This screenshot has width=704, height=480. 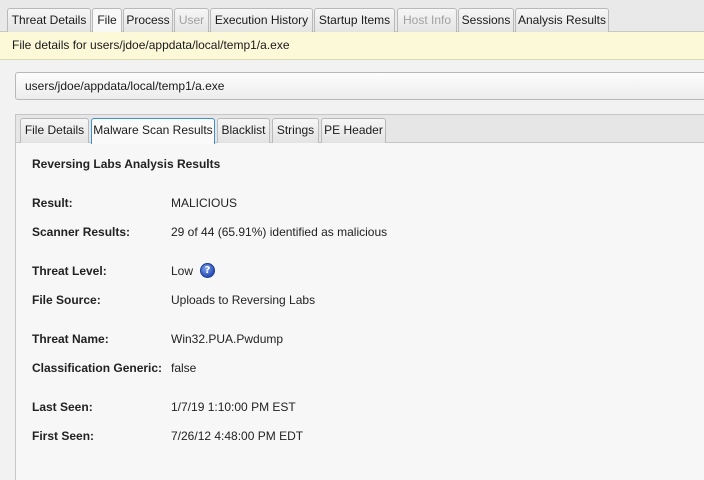 What do you see at coordinates (243, 300) in the screenshot?
I see `file-source-value: Uploads to Reversing Labs` at bounding box center [243, 300].